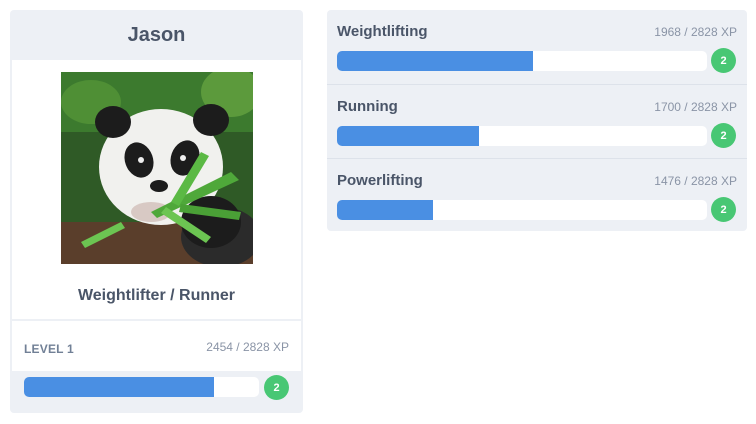 Image resolution: width=756 pixels, height=424 pixels. What do you see at coordinates (380, 180) in the screenshot?
I see `skill-name: Powerlifting` at bounding box center [380, 180].